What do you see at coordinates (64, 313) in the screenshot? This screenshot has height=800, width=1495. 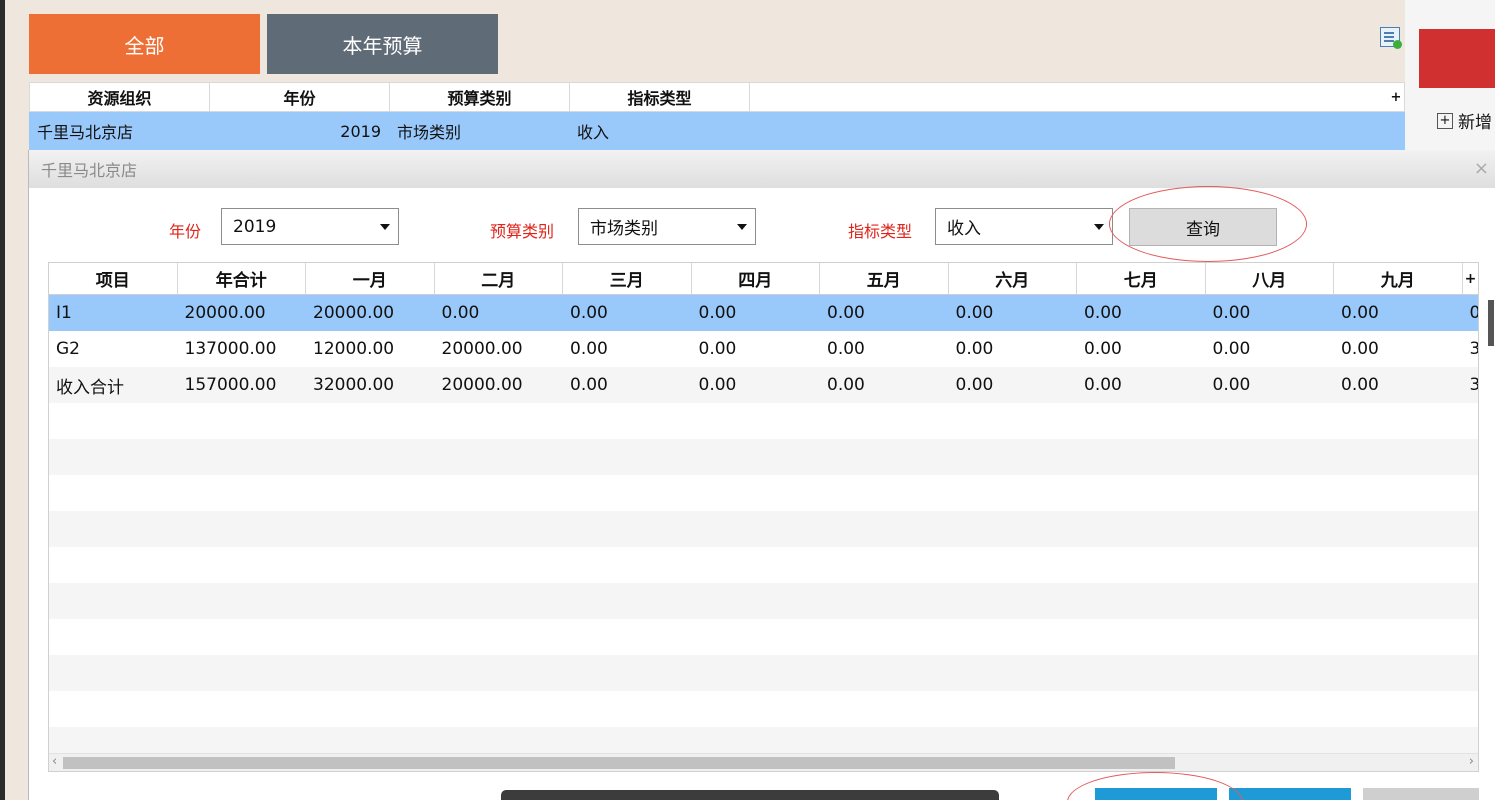 I see `cell: I1` at bounding box center [64, 313].